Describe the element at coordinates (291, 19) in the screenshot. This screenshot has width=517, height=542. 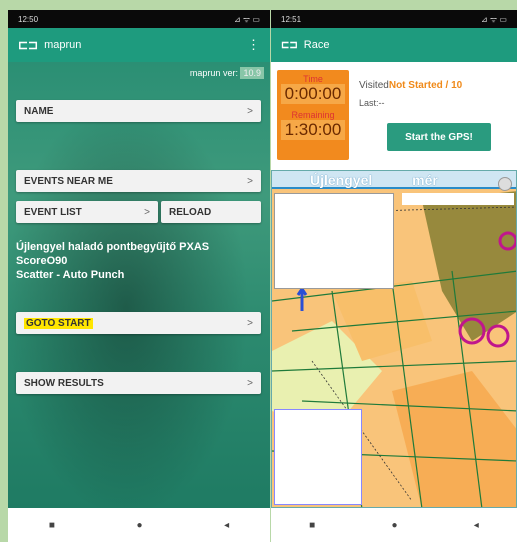
I see `status-time: 12:51` at that location.